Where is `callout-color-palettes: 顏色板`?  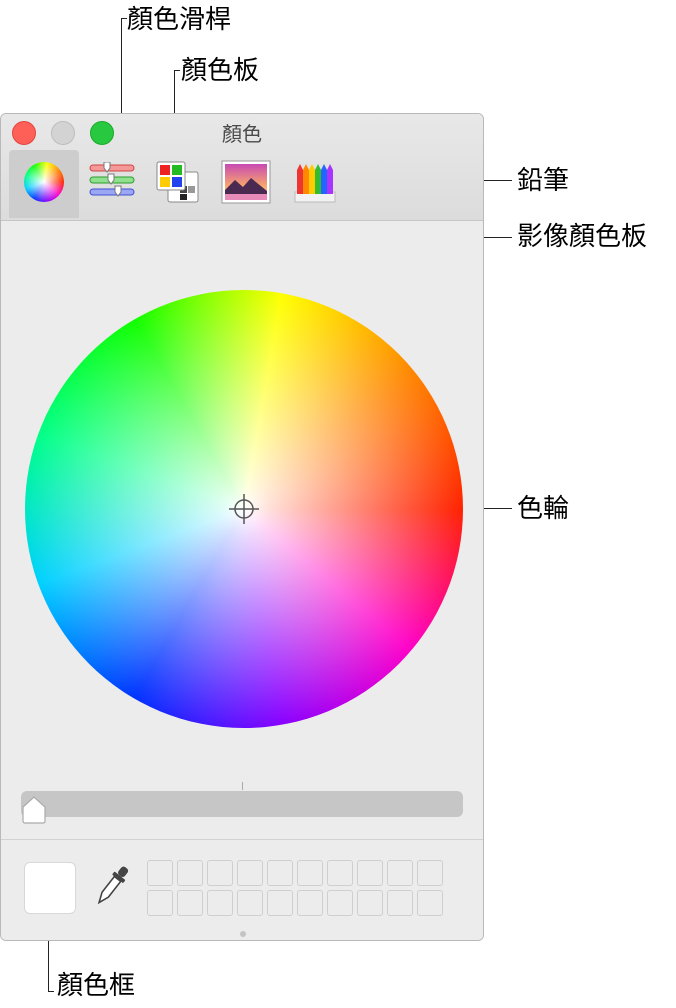 callout-color-palettes: 顏色板 is located at coordinates (220, 71).